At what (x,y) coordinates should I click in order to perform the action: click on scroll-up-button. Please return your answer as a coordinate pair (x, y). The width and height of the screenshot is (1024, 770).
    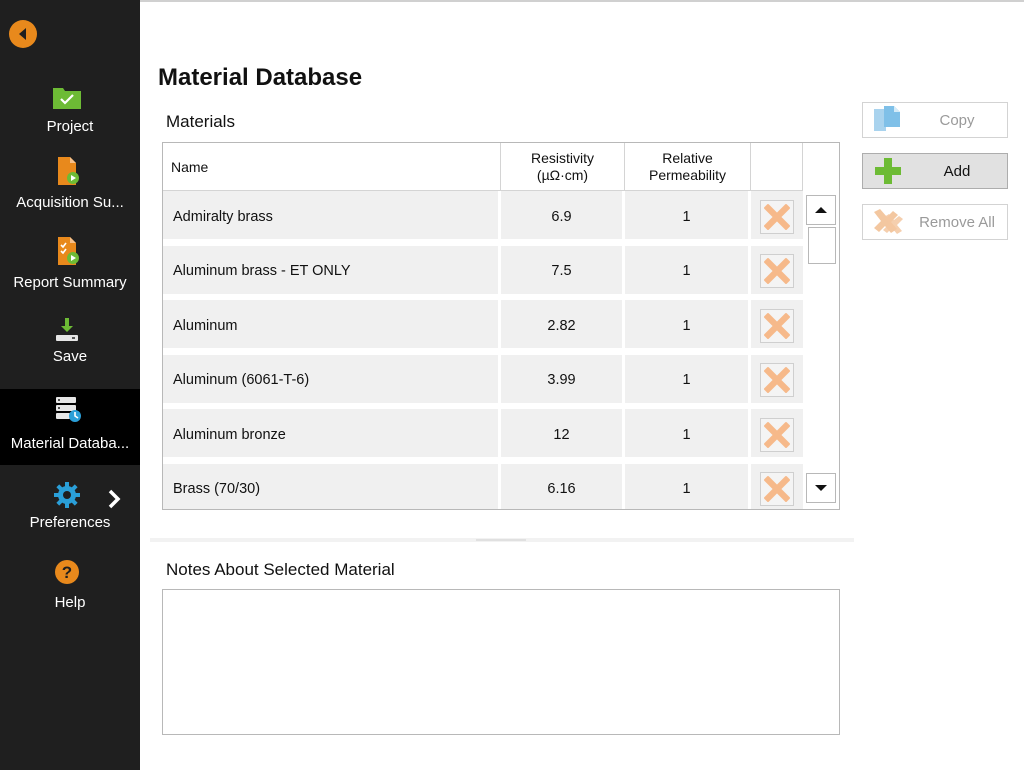
    Looking at the image, I should click on (821, 210).